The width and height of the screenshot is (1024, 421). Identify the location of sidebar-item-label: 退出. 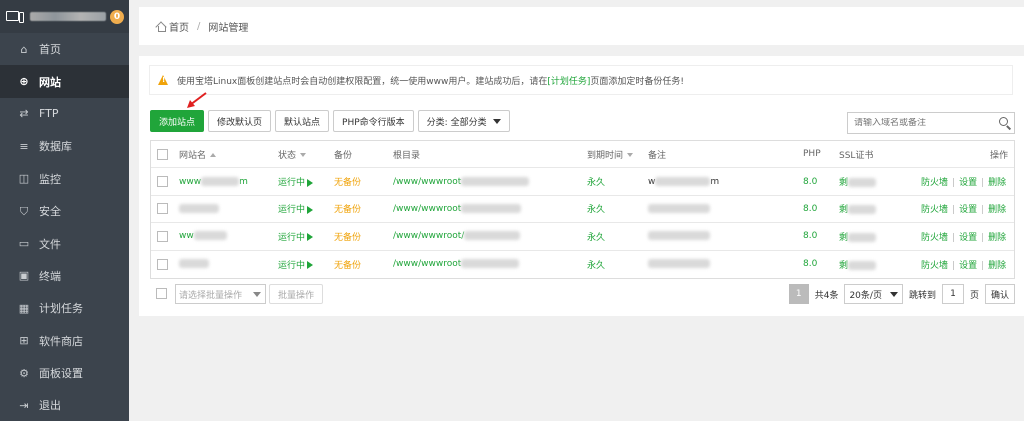
(50, 406).